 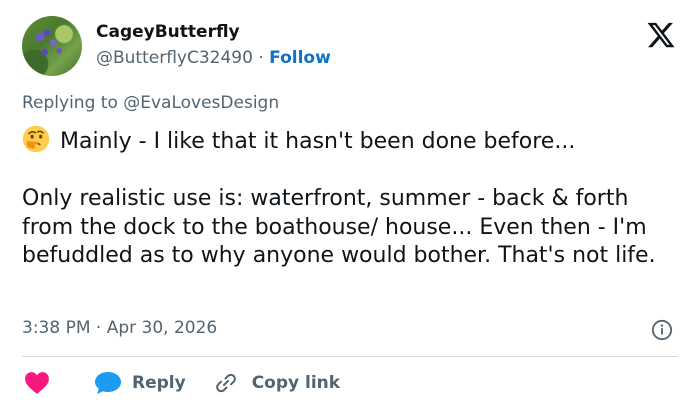 What do you see at coordinates (350, 356) in the screenshot?
I see `divider` at bounding box center [350, 356].